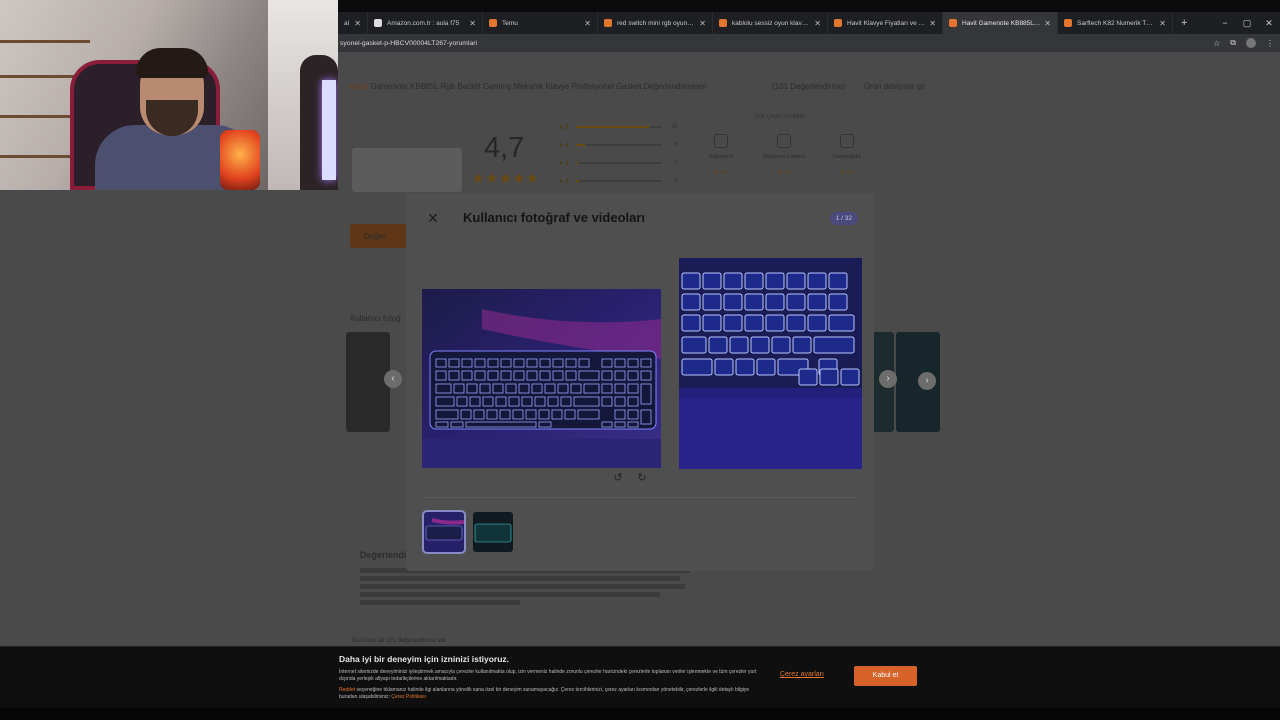 Image resolution: width=1280 pixels, height=720 pixels. Describe the element at coordinates (504, 148) in the screenshot. I see `average-rating: 4,7` at that location.